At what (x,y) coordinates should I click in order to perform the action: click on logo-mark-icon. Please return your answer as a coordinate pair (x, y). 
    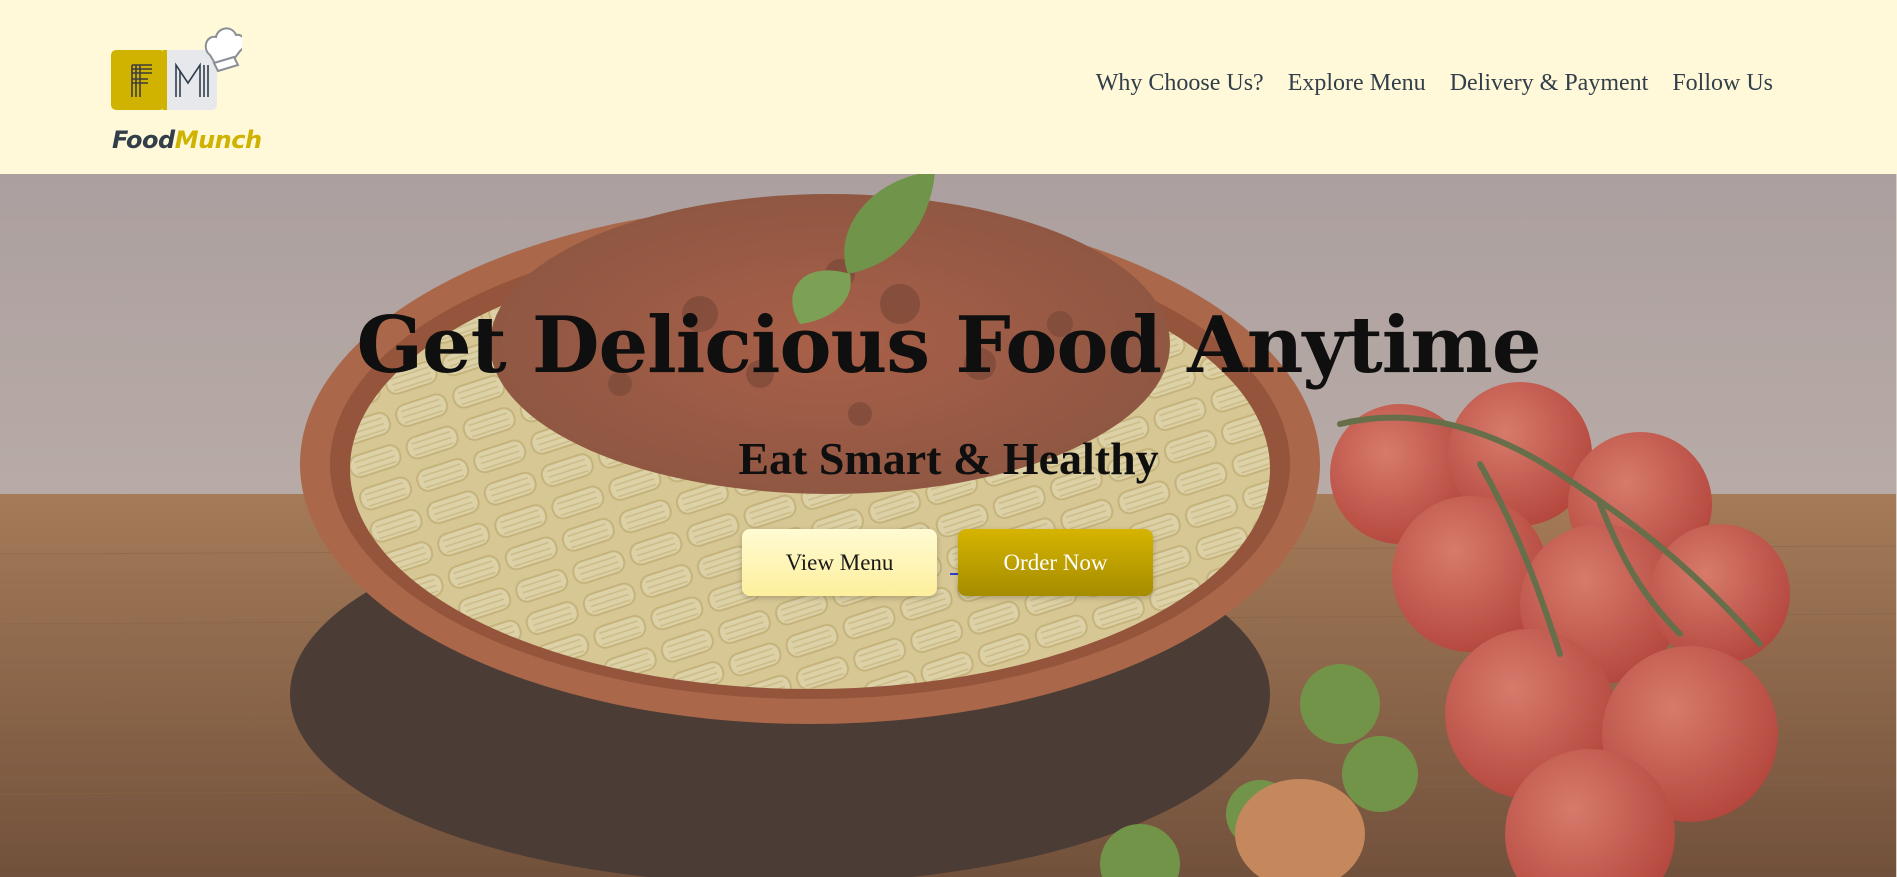
    Looking at the image, I should click on (178, 68).